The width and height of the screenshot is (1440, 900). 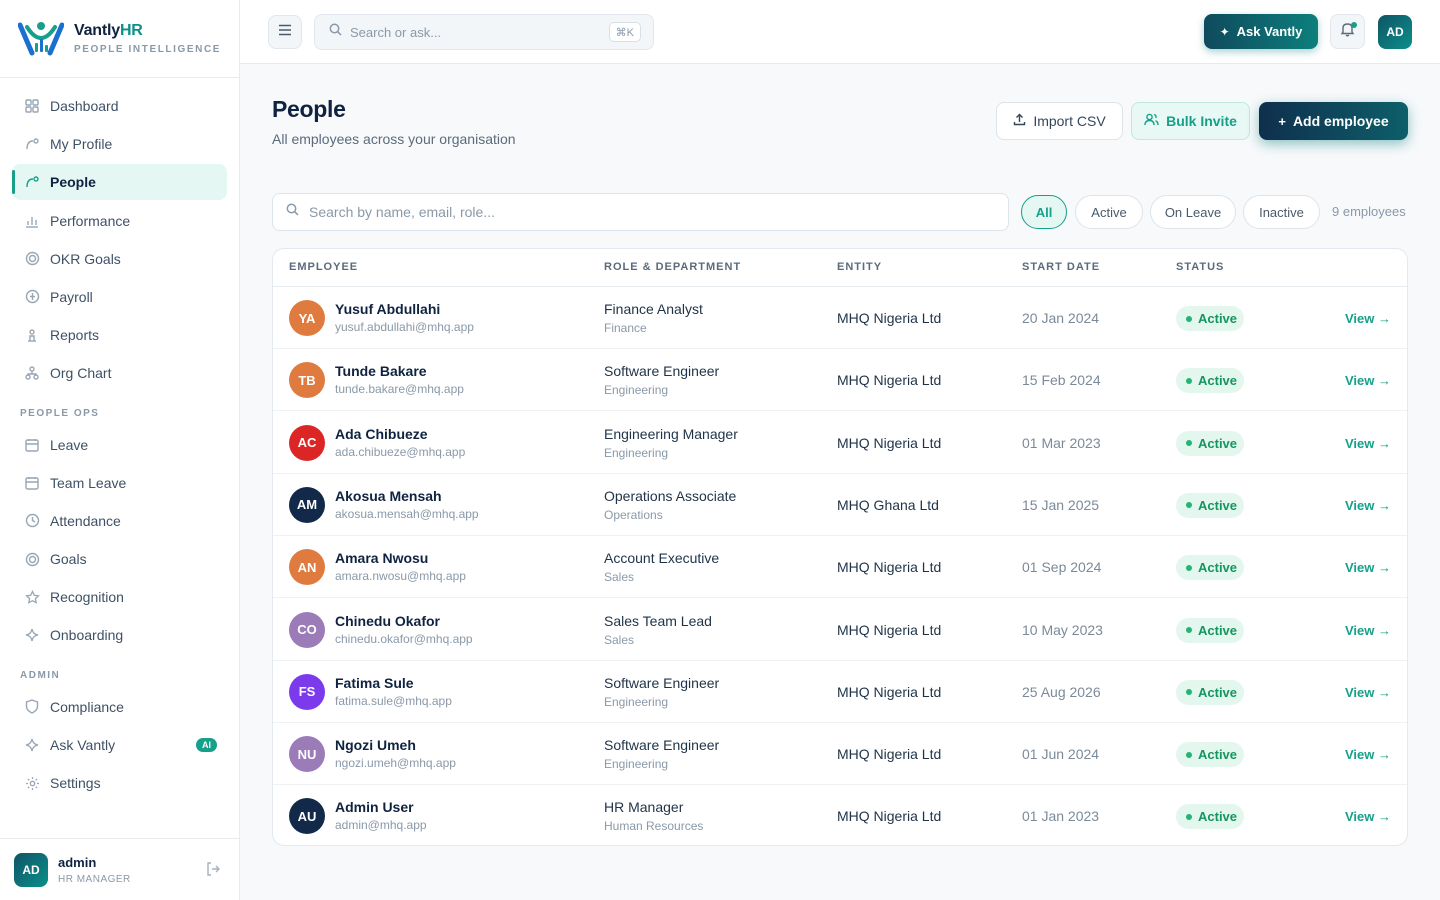 What do you see at coordinates (859, 267) in the screenshot?
I see `column-header-entity: ENTITY` at bounding box center [859, 267].